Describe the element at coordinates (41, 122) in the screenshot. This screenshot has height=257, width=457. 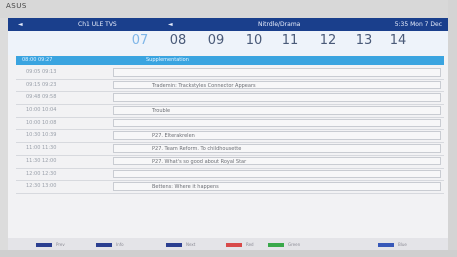
I see `program-time: 10:00 10:08` at that location.